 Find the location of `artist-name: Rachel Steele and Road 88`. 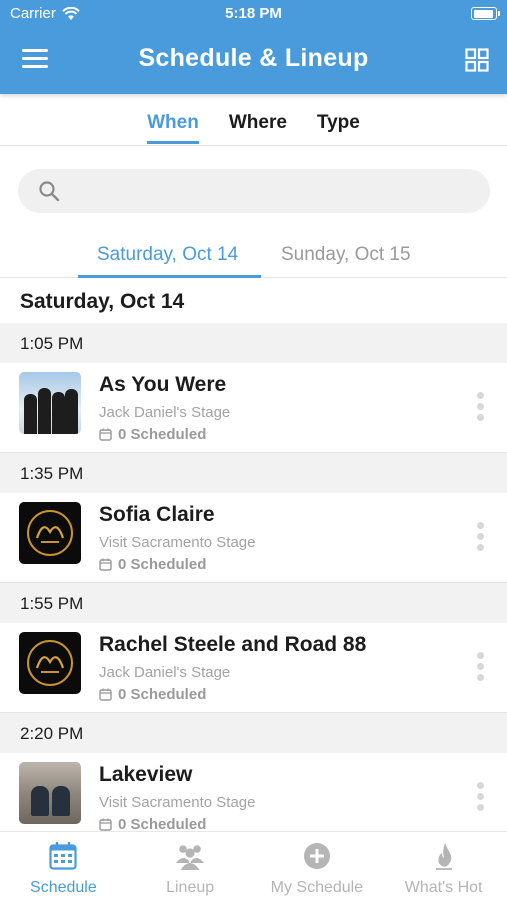

artist-name: Rachel Steele and Road 88 is located at coordinates (233, 644).